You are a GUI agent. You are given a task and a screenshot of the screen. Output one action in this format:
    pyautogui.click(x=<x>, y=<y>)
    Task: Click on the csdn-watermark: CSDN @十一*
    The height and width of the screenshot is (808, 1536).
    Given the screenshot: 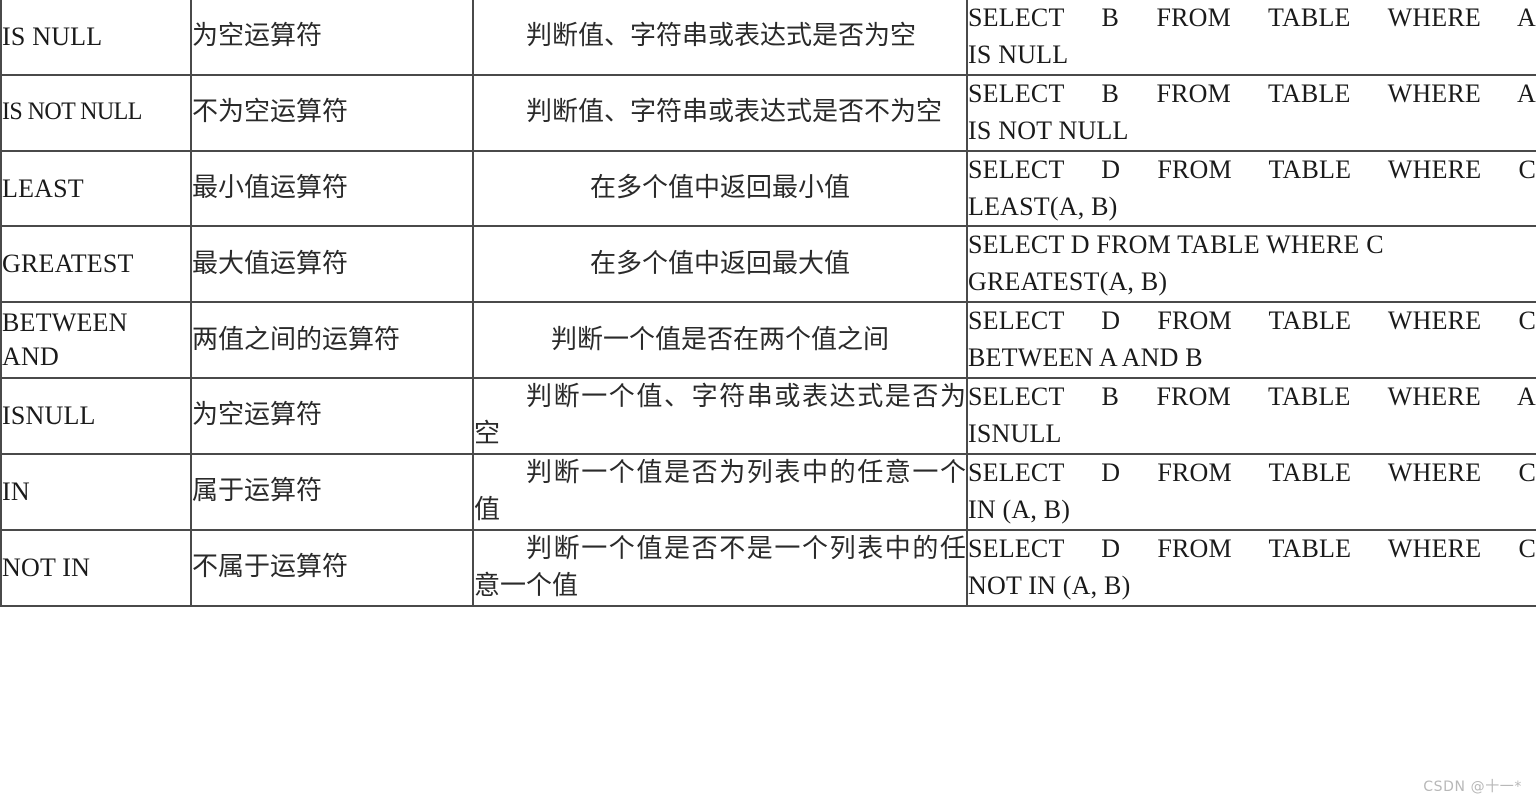 What is the action you would take?
    pyautogui.click(x=1472, y=787)
    